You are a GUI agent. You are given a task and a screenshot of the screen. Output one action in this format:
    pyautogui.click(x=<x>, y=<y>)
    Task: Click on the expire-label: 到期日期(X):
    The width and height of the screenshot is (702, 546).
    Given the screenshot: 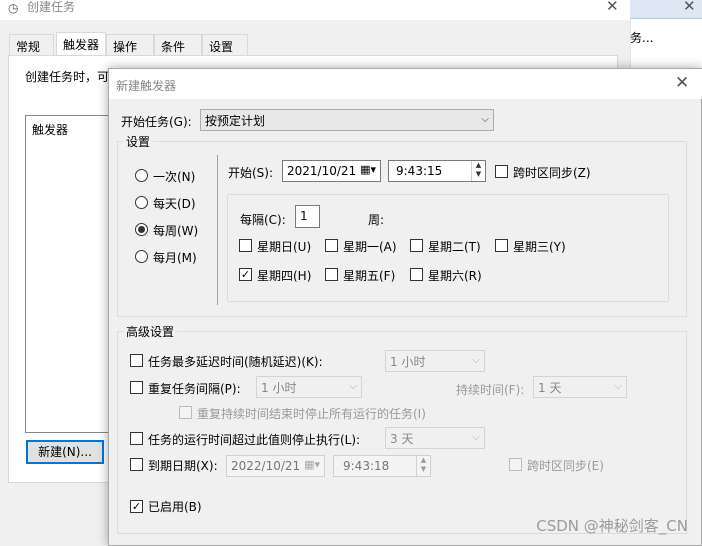 What is the action you would take?
    pyautogui.click(x=183, y=465)
    